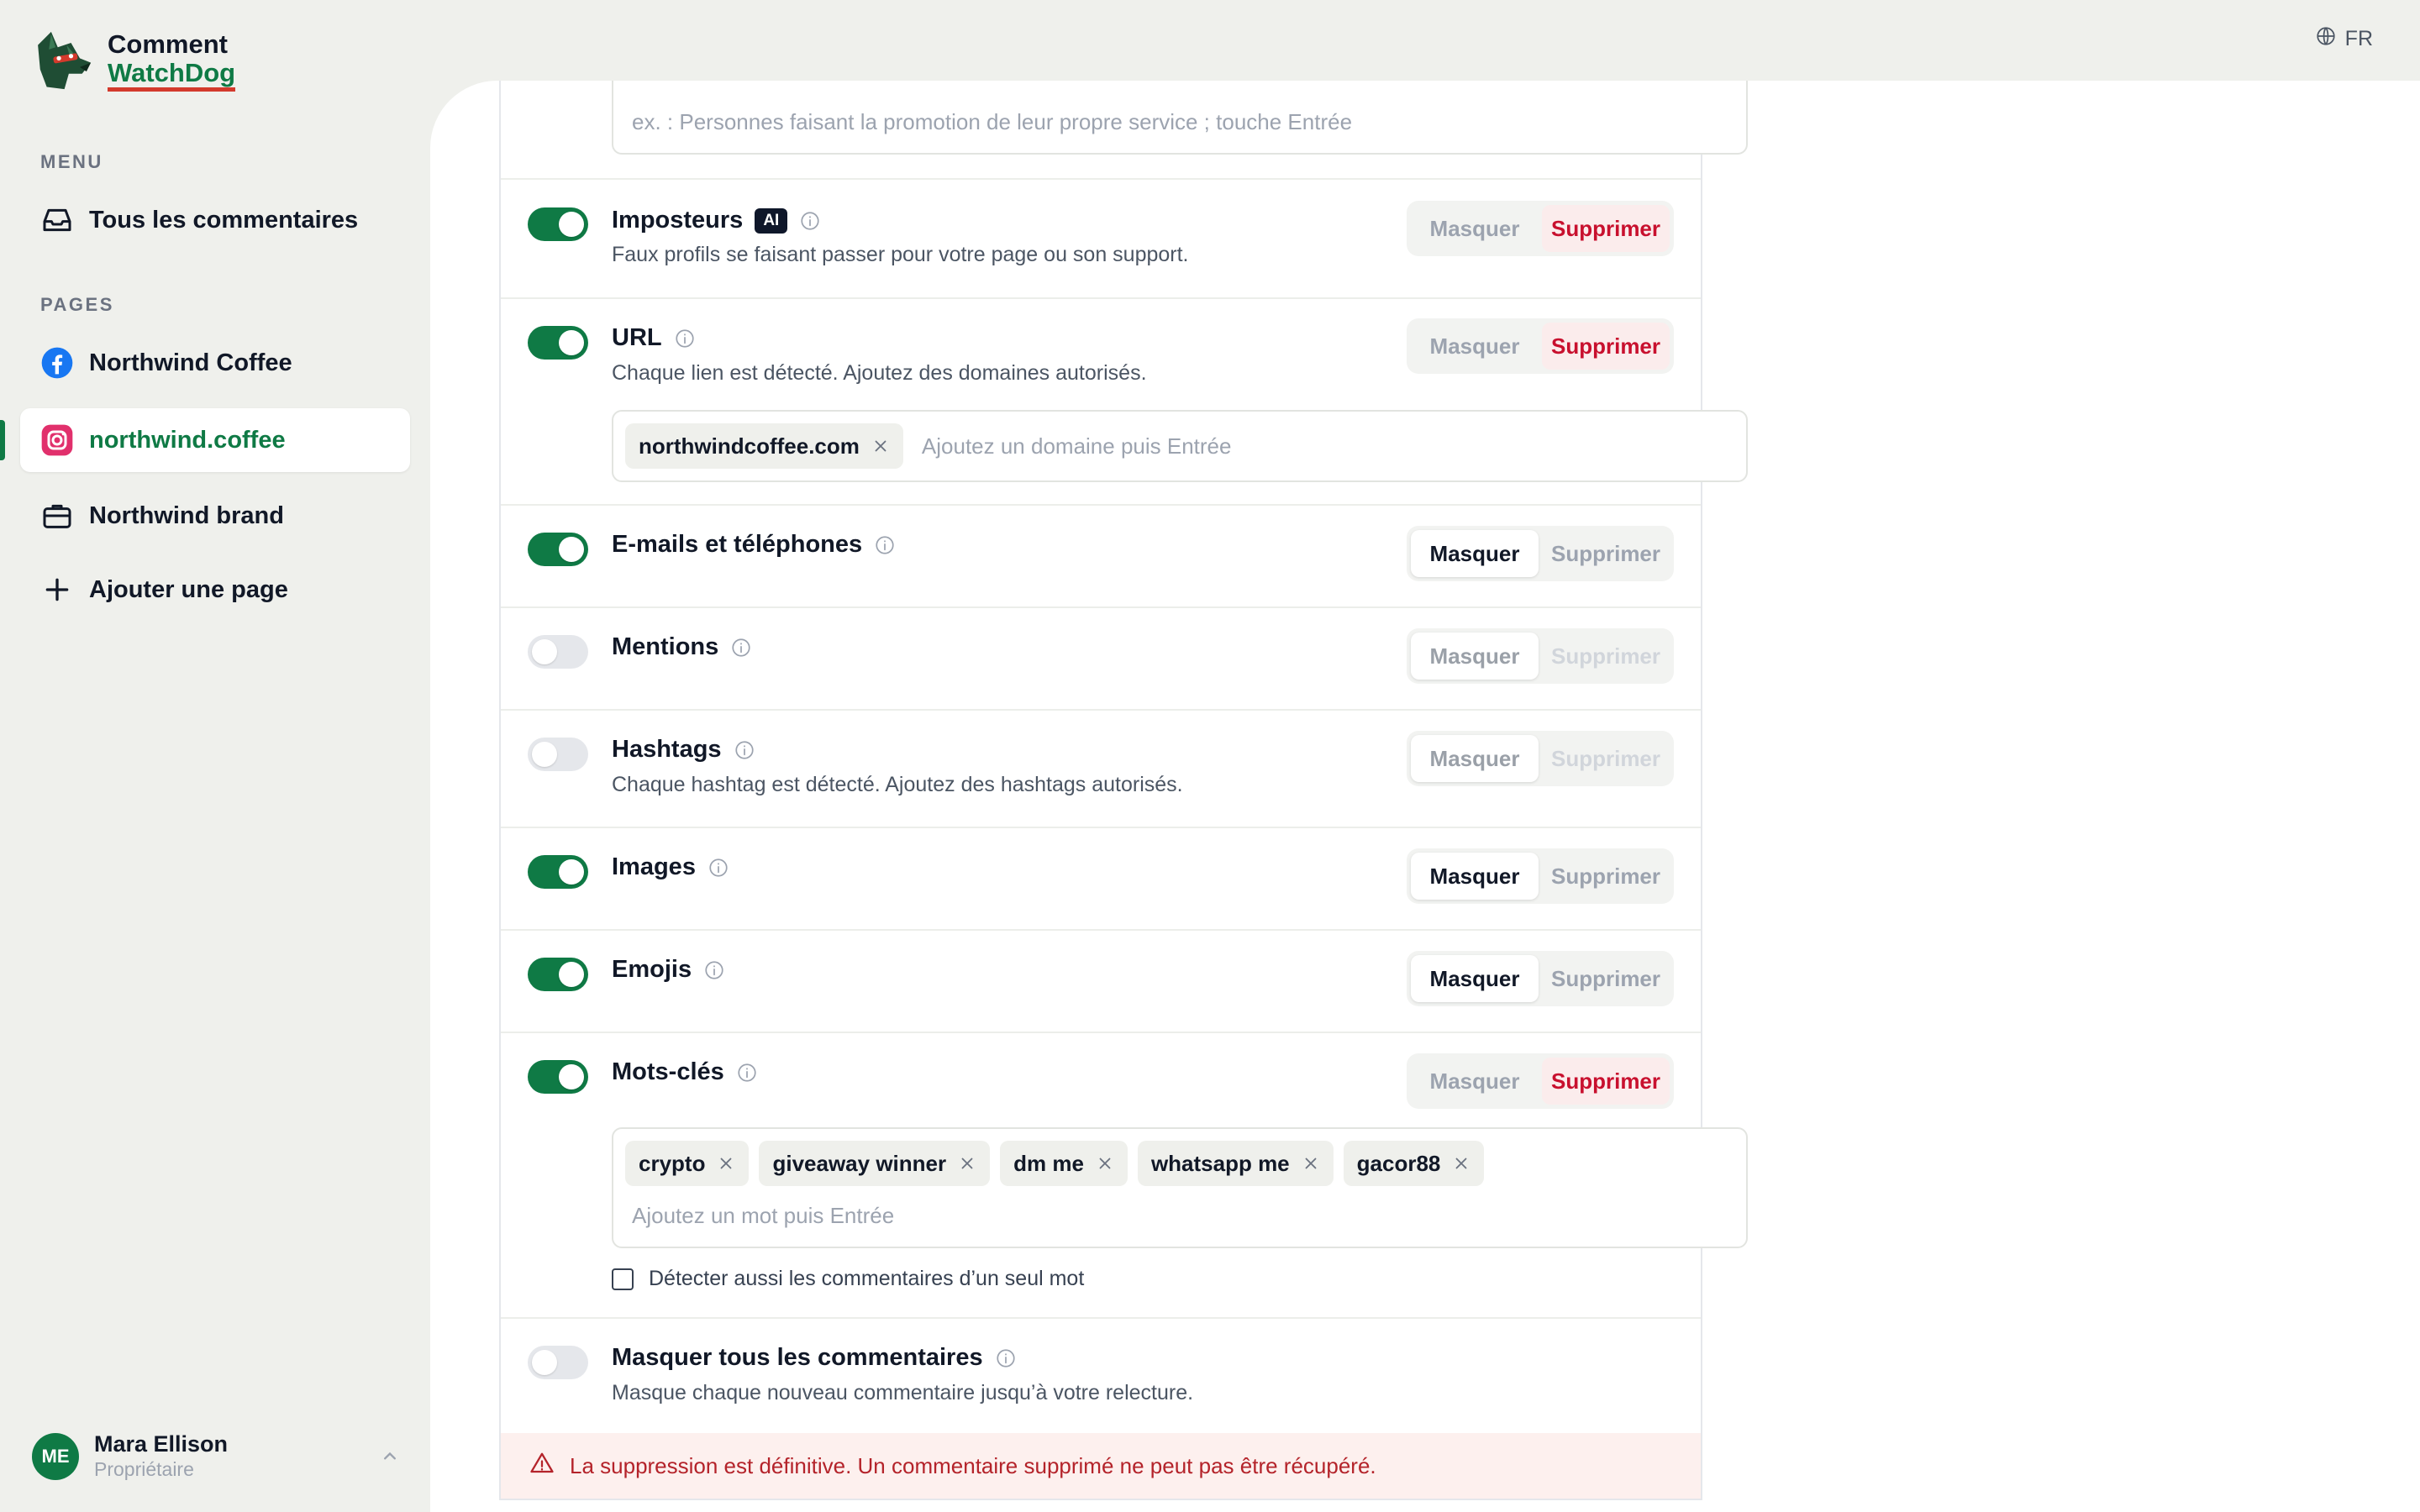 The height and width of the screenshot is (1512, 2420). I want to click on keywords-action-switch: Masquer Supprimer, so click(1540, 1081).